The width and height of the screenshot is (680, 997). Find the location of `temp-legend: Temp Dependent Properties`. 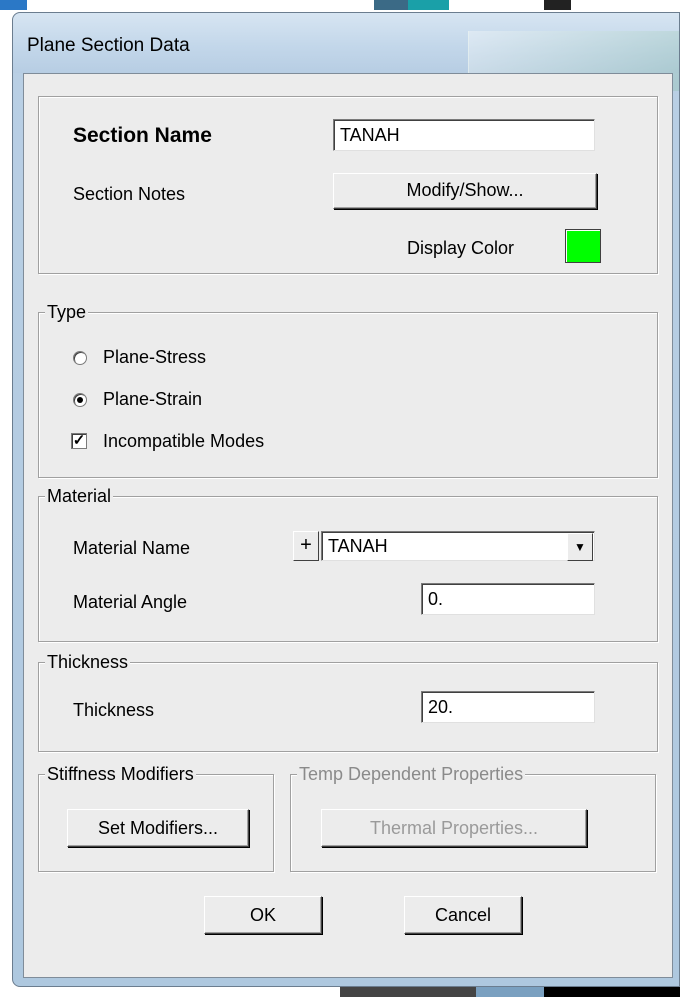

temp-legend: Temp Dependent Properties is located at coordinates (411, 774).